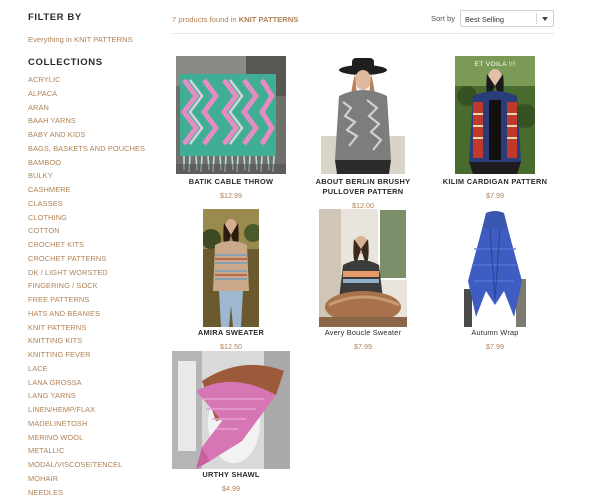 The width and height of the screenshot is (600, 500). I want to click on collection-link: MODAL/VISCOSE/TENCEL, so click(98, 465).